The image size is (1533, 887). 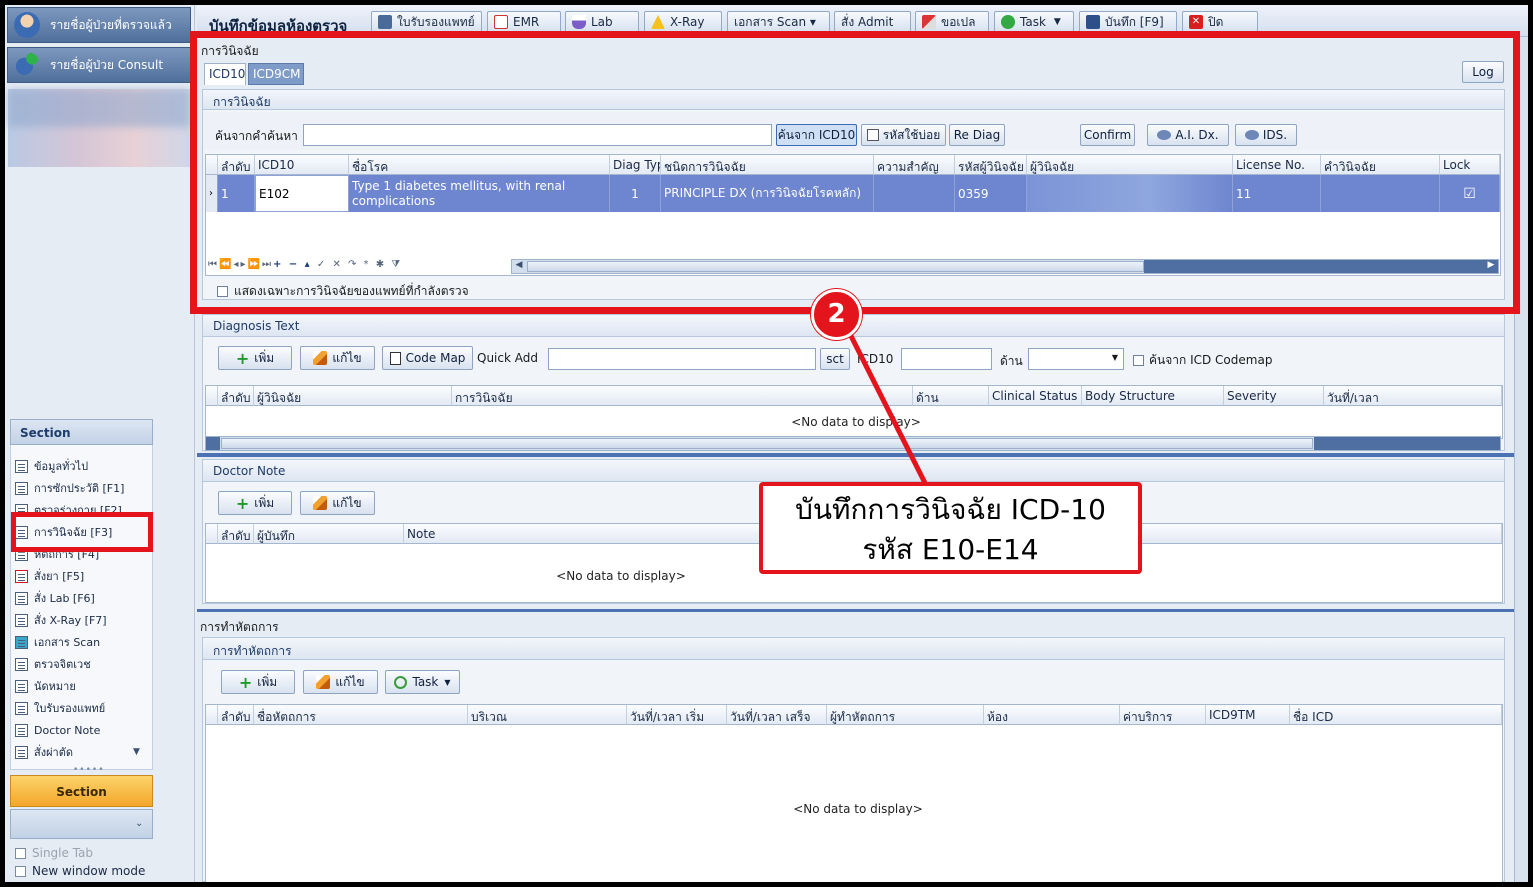 I want to click on annotation-line-1: บันทึกการวินิจฉัย ICD-10, so click(x=950, y=509).